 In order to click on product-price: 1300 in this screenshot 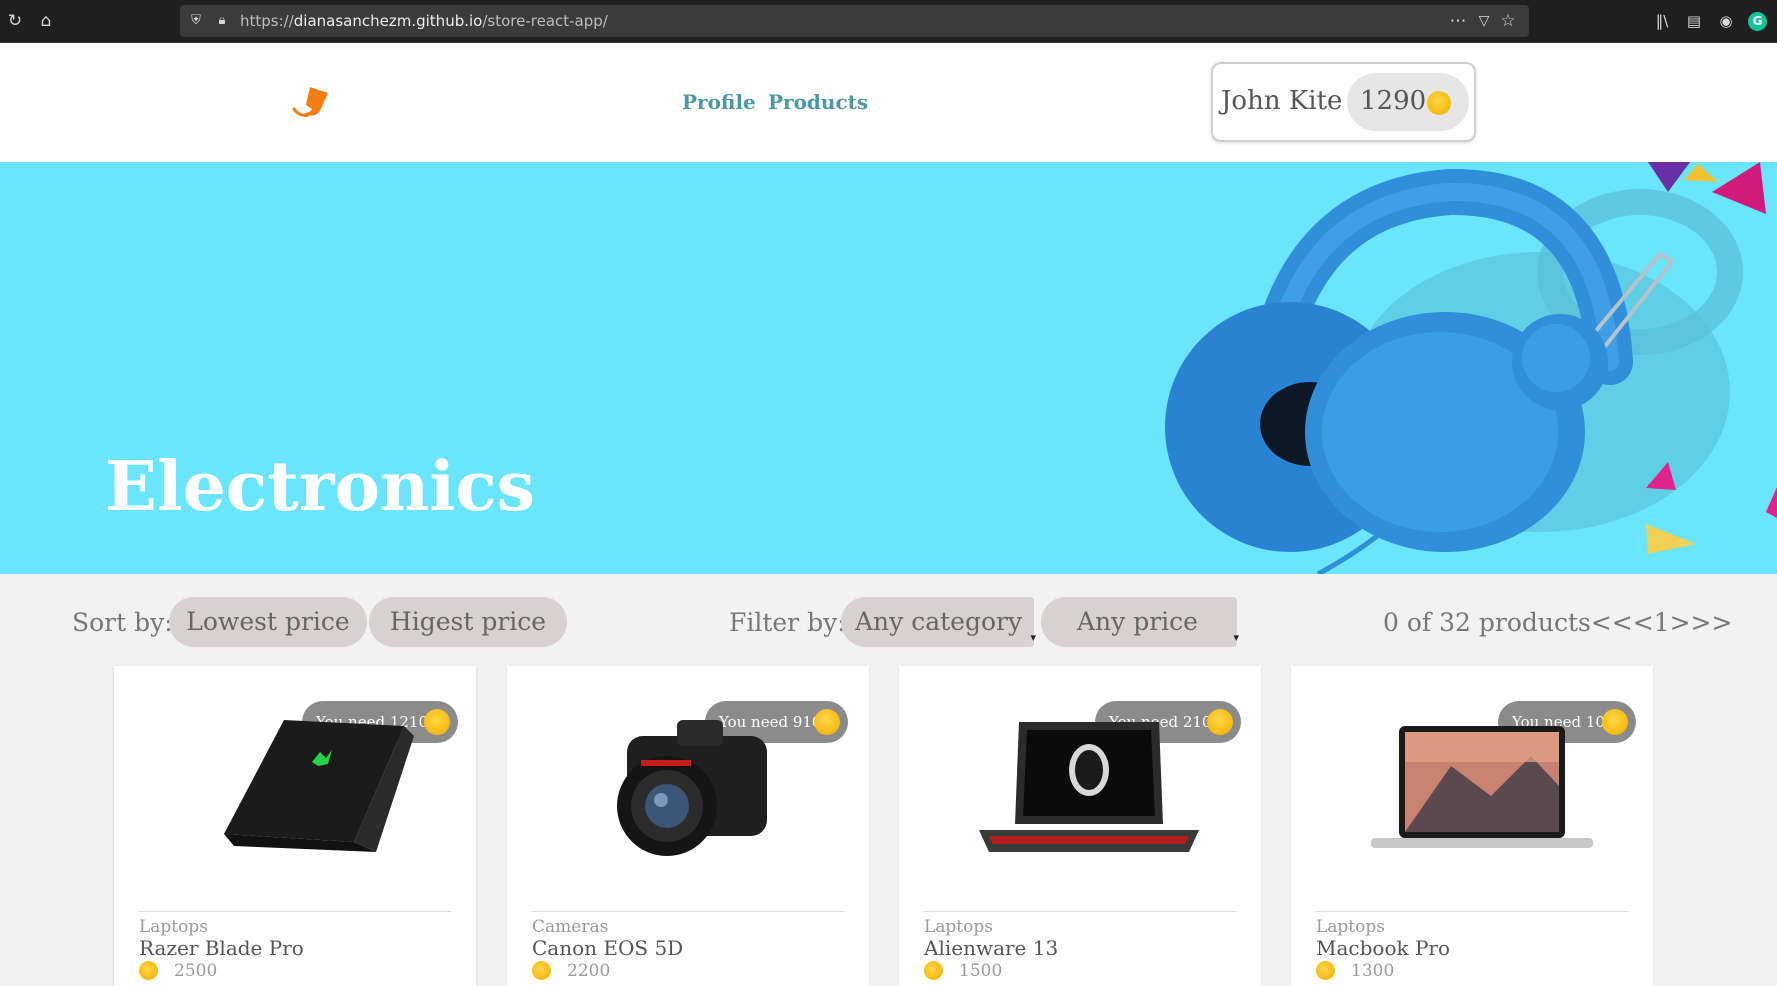, I will do `click(1373, 971)`.